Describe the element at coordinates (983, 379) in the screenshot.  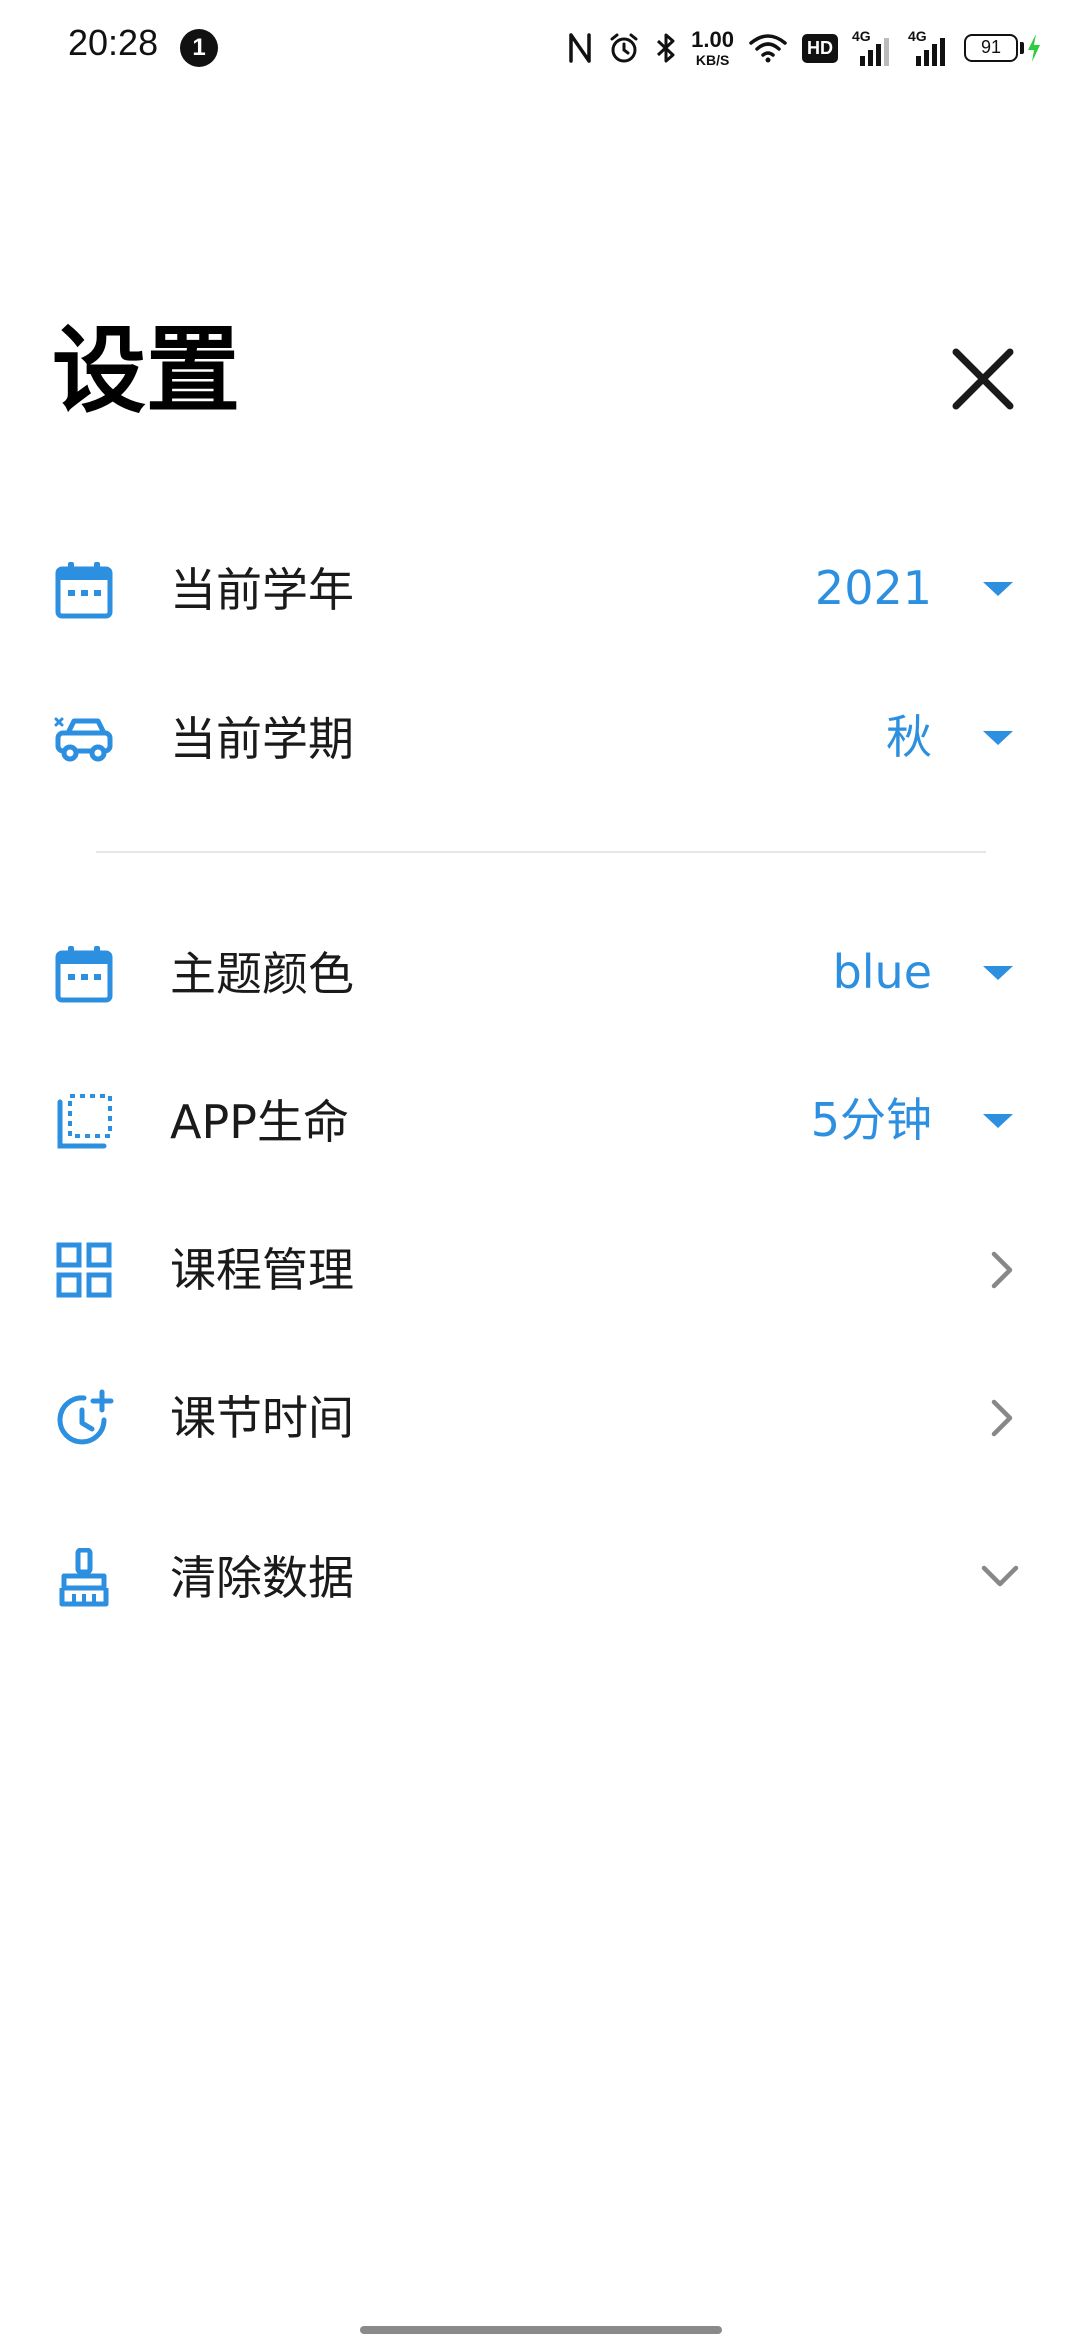
I see `close-button` at that location.